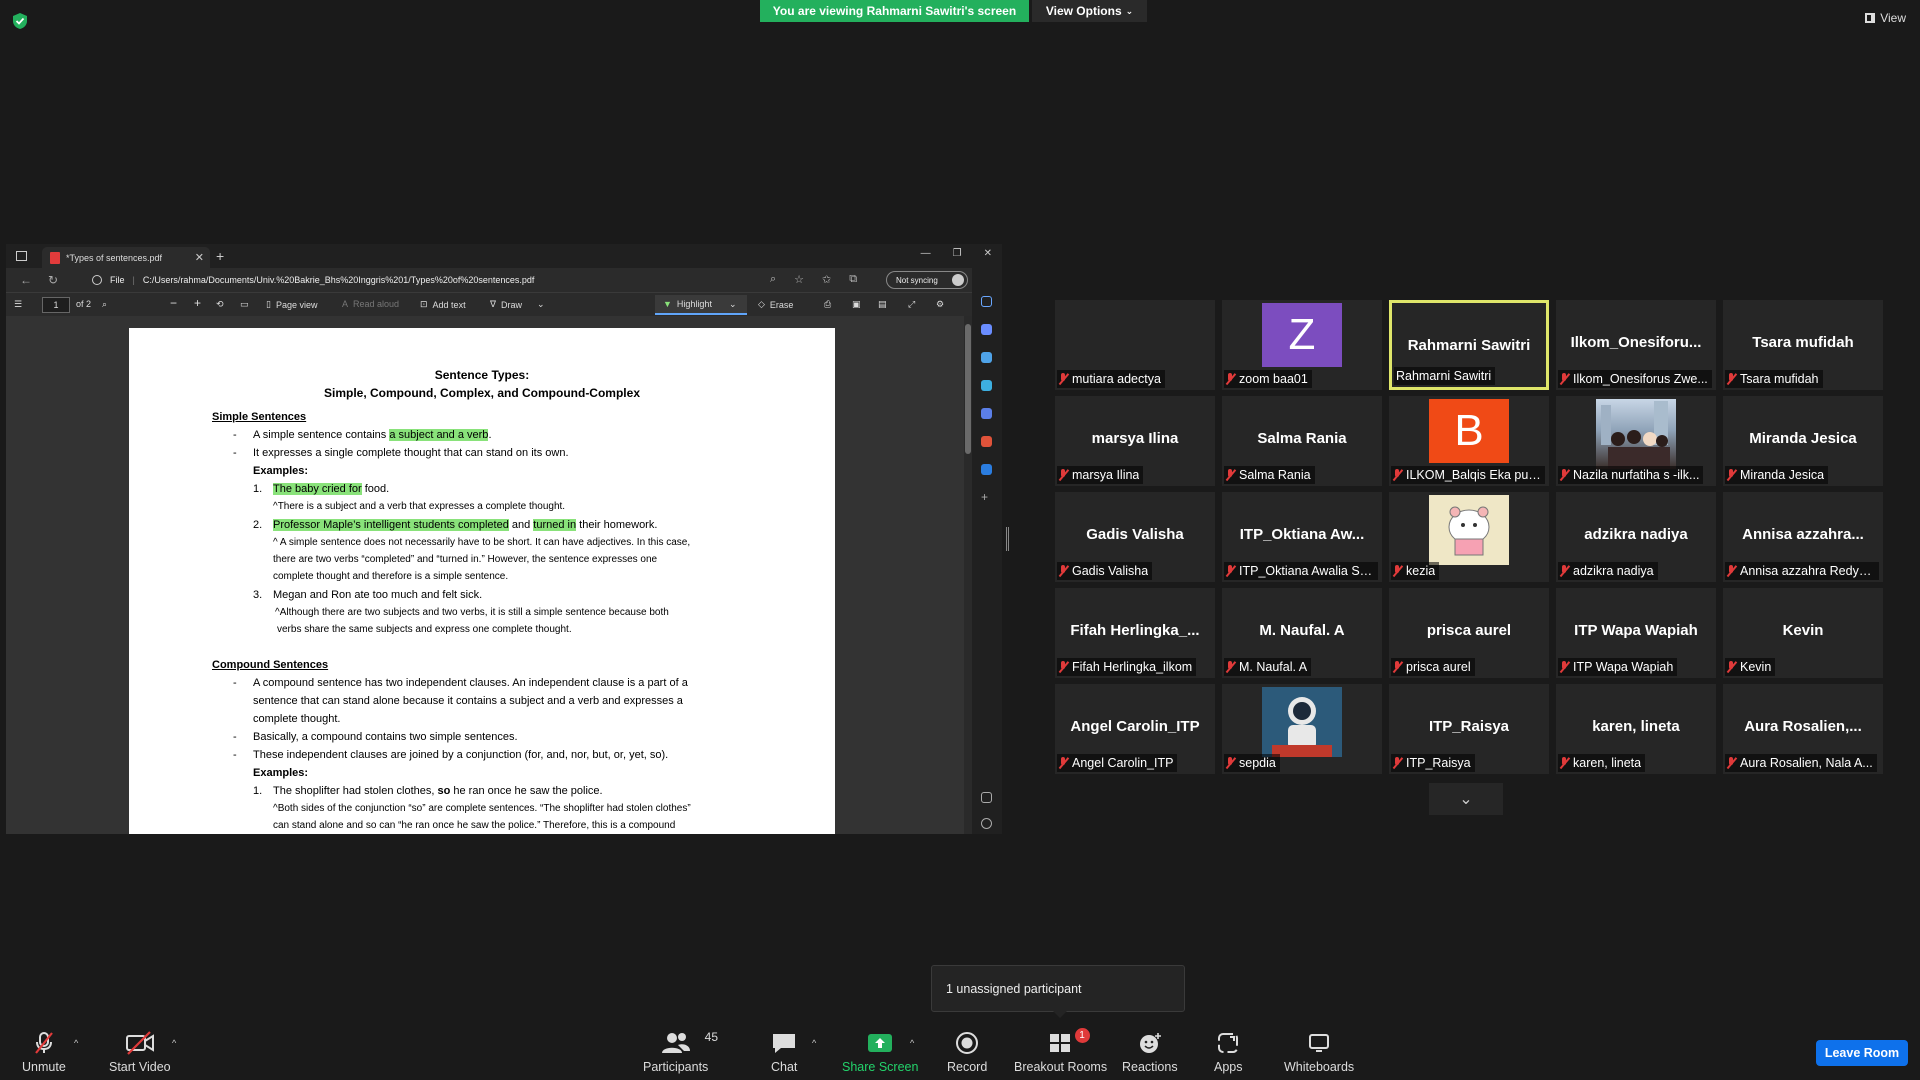 The image size is (1920, 1080). Describe the element at coordinates (927, 280) in the screenshot. I see `profile-sync-button: Not syncing` at that location.